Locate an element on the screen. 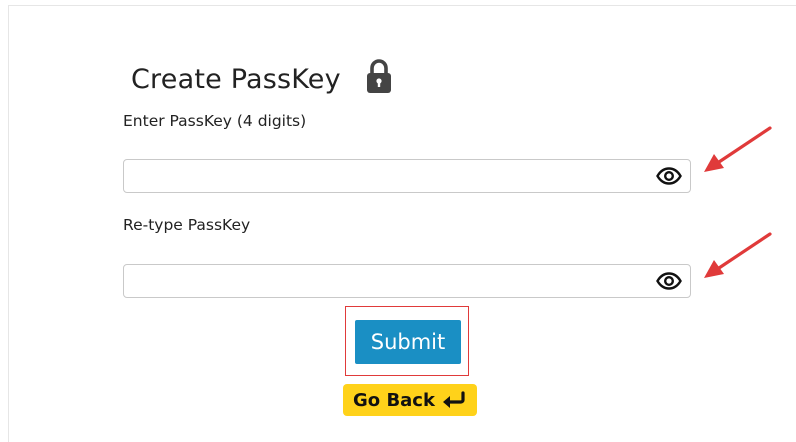 The width and height of the screenshot is (796, 442). submit-button: Submit is located at coordinates (408, 342).